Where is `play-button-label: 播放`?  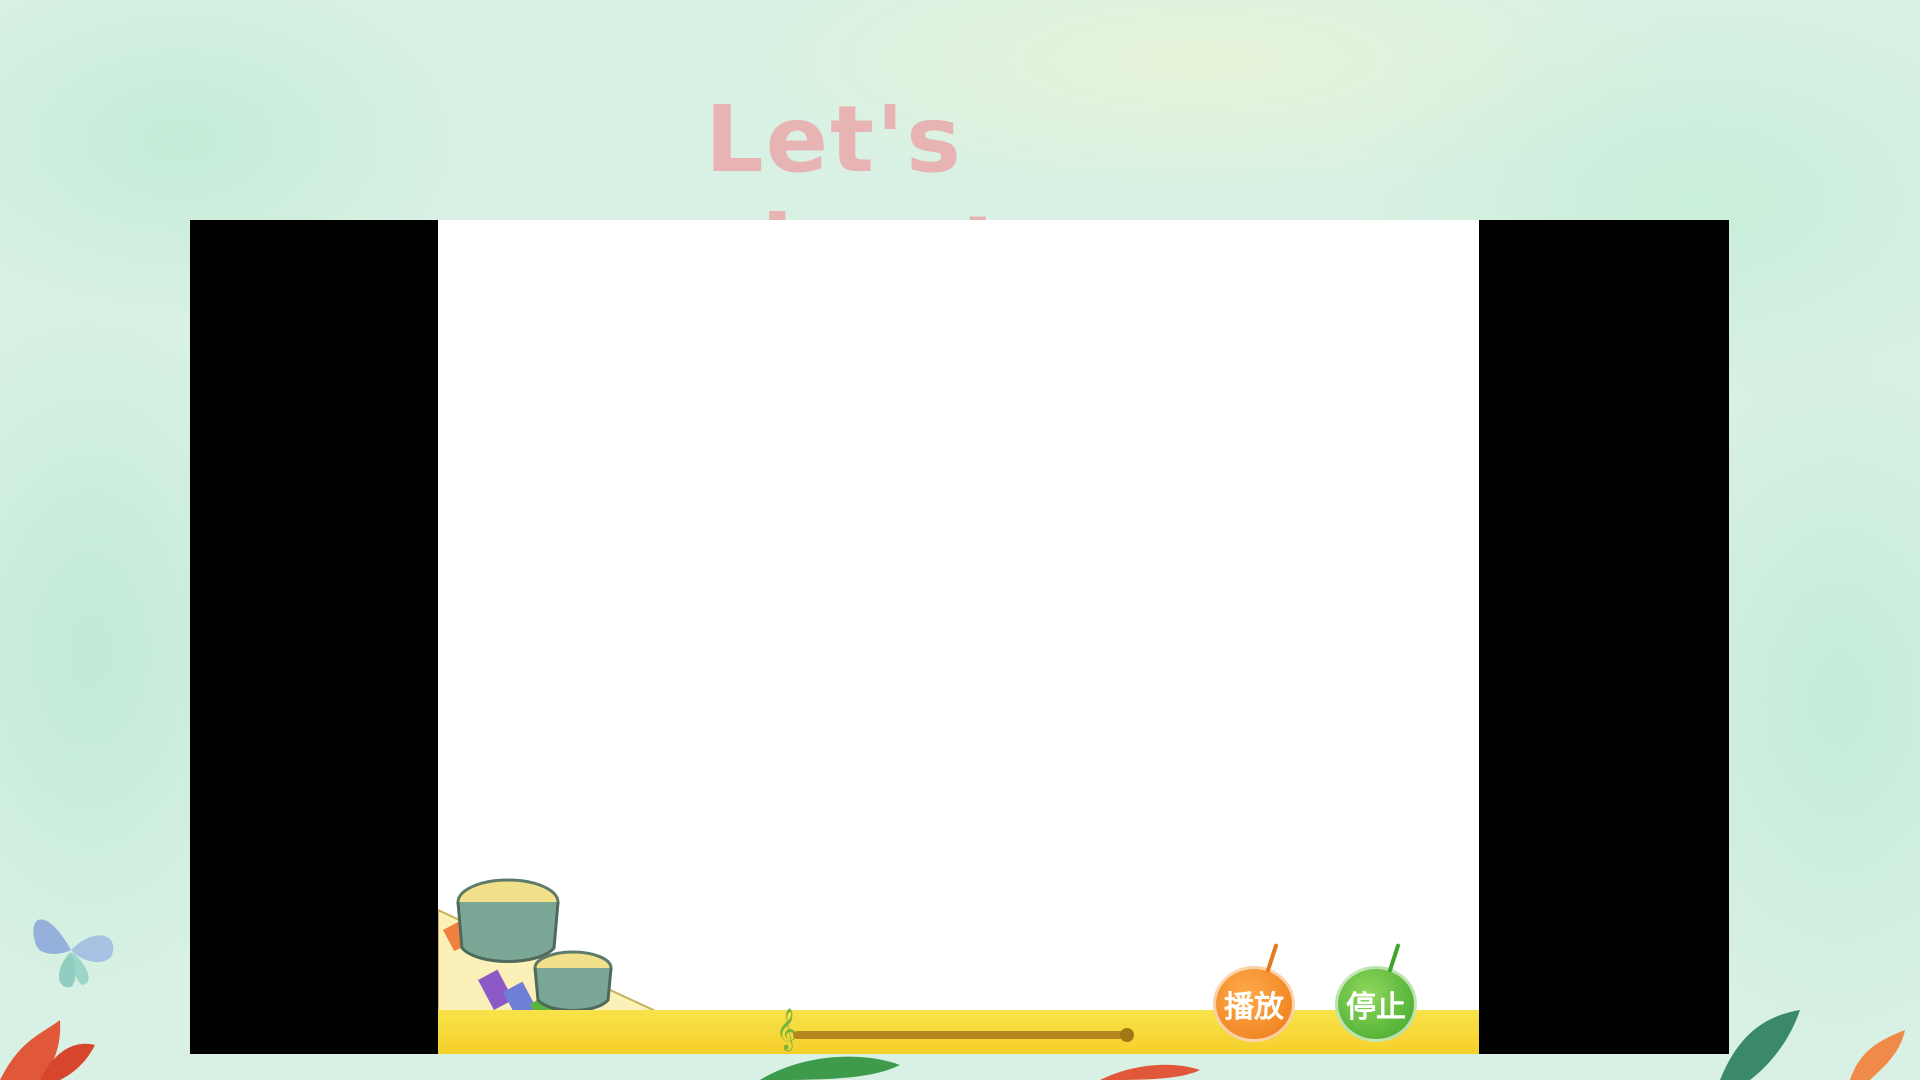 play-button-label: 播放 is located at coordinates (1254, 1007).